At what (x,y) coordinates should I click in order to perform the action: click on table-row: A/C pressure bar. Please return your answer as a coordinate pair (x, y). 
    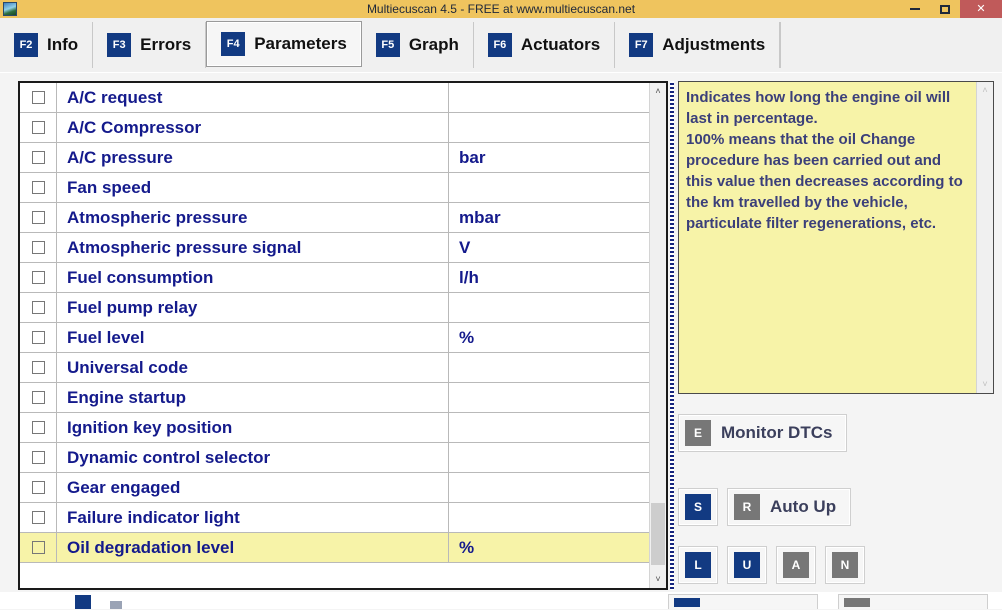
    Looking at the image, I should click on (334, 158).